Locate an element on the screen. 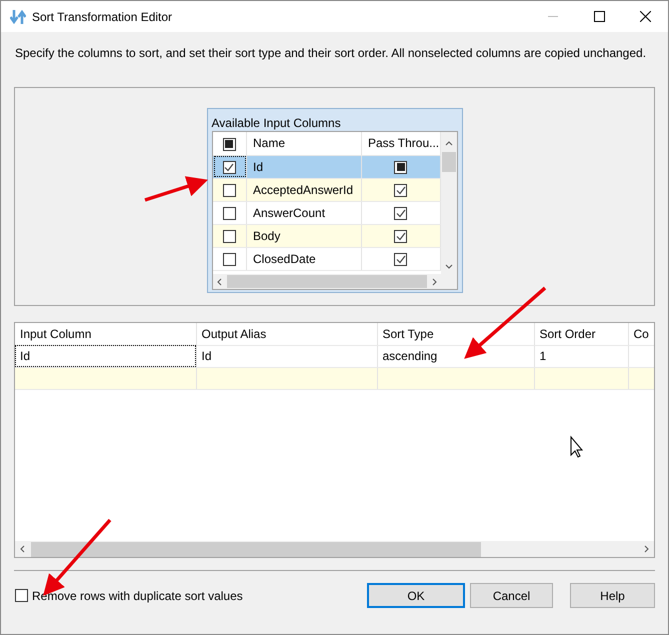 This screenshot has height=635, width=669. sort-icon is located at coordinates (18, 17).